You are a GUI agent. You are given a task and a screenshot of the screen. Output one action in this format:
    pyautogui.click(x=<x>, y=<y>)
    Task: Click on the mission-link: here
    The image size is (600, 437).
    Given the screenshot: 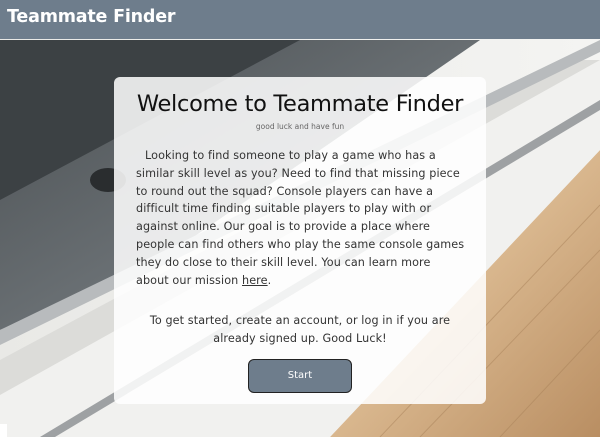 What is the action you would take?
    pyautogui.click(x=255, y=280)
    